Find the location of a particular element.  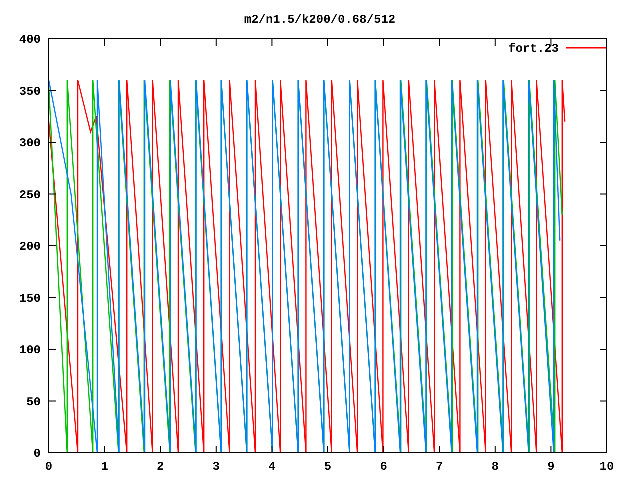

tick-label: 8 is located at coordinates (495, 467).